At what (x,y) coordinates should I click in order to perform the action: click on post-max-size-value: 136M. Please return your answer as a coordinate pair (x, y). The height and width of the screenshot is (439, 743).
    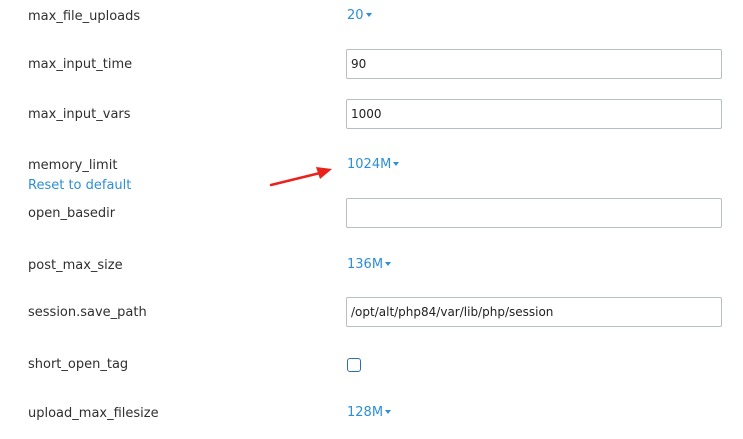
    Looking at the image, I should click on (365, 264).